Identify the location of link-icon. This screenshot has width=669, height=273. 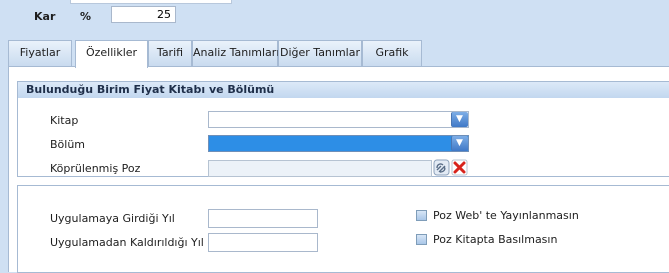
(441, 167).